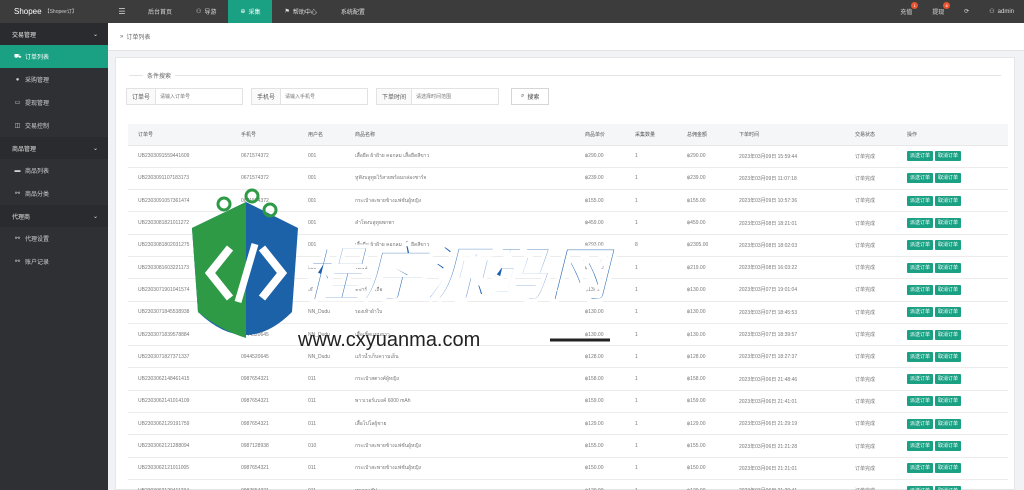  What do you see at coordinates (460, 245) in the screenshot?
I see `table-cell: เสื้อยืด ผ้าฝ้าย คอกลม เสื้อยืดสีขาว` at bounding box center [460, 245].